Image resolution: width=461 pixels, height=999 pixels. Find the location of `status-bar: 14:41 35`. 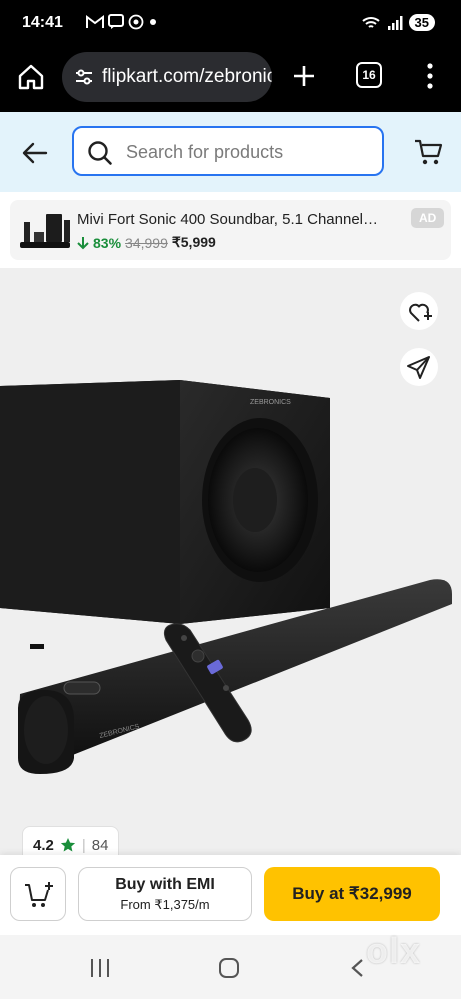

status-bar: 14:41 35 is located at coordinates (230, 24).